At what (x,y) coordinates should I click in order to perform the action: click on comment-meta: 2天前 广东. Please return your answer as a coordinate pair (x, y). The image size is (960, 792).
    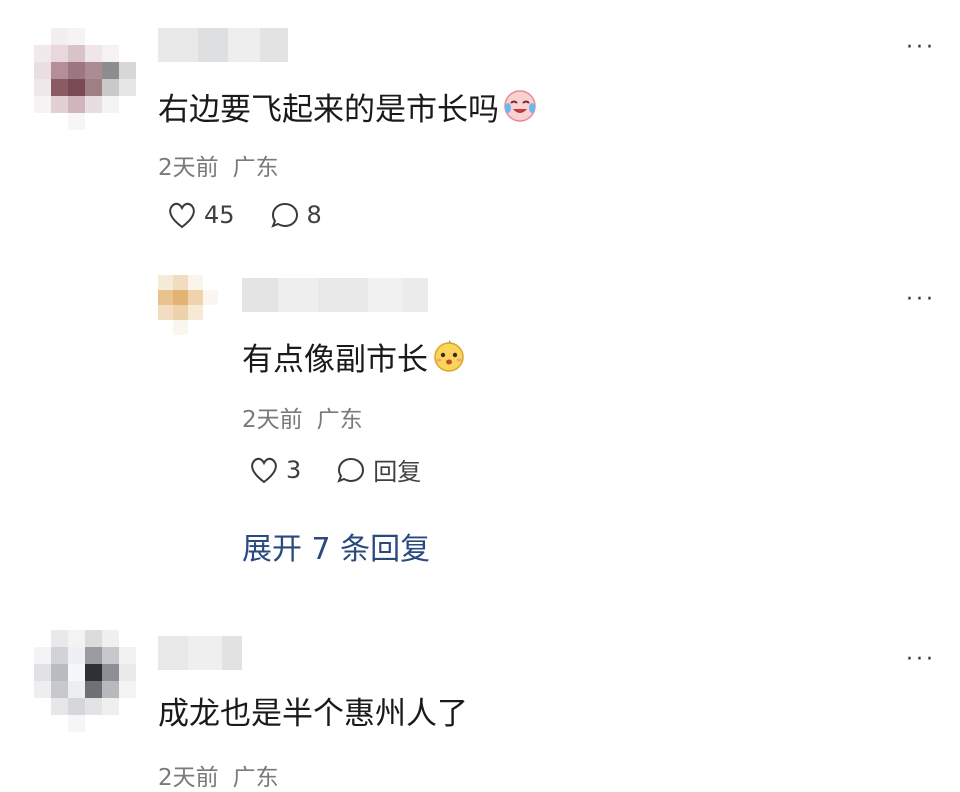
    Looking at the image, I should click on (218, 775).